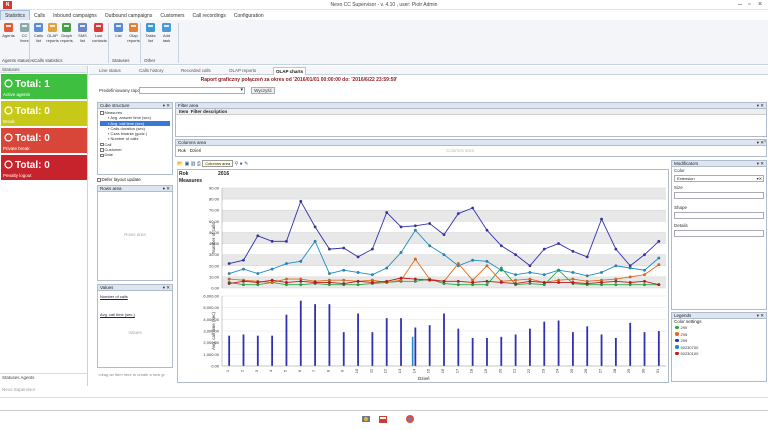  I want to click on defer-layout-checkbox: Defer layout update, so click(119, 179).